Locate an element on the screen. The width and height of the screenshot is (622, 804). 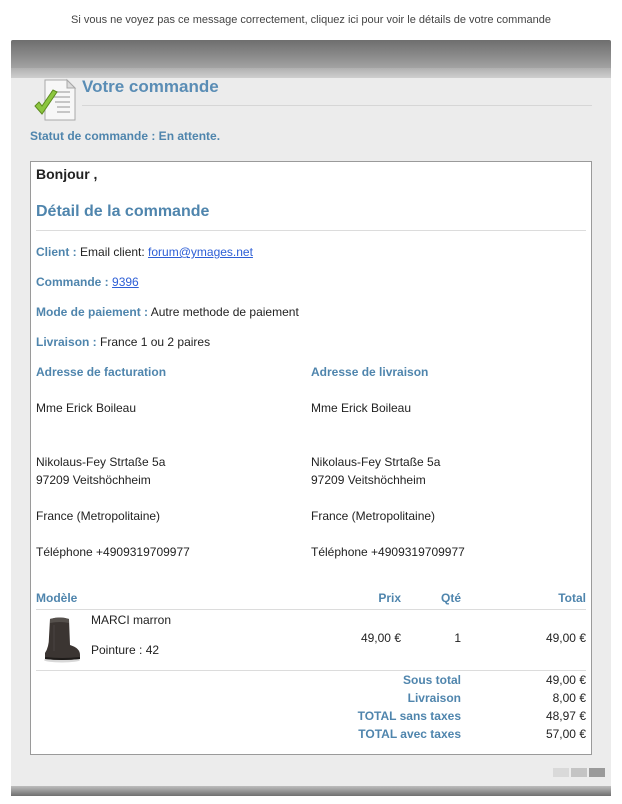
greeting: Bonjour , is located at coordinates (67, 174).